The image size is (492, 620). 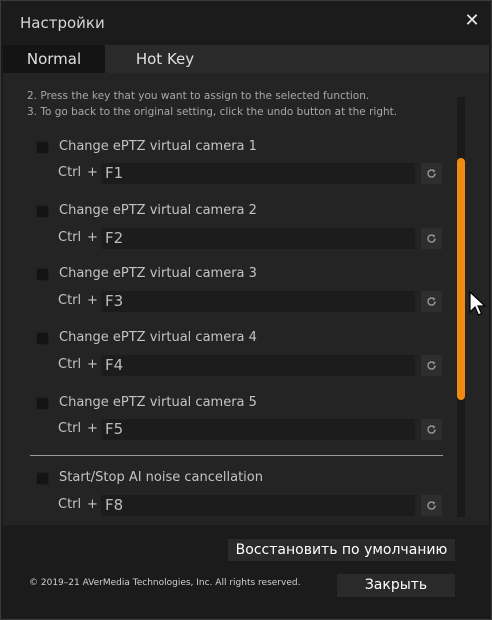 What do you see at coordinates (114, 173) in the screenshot?
I see `key-value: F1` at bounding box center [114, 173].